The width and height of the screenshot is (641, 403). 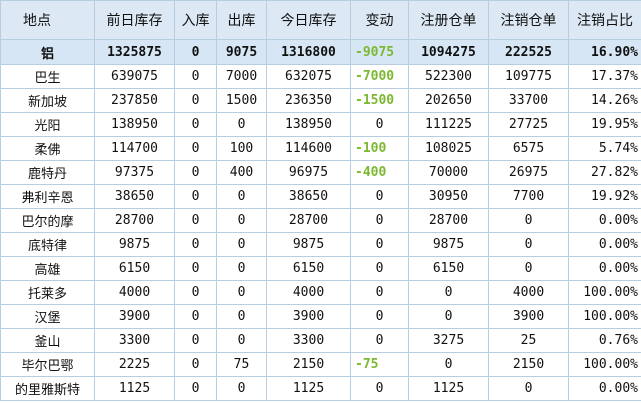 What do you see at coordinates (241, 100) in the screenshot?
I see `cell-out: 1500` at bounding box center [241, 100].